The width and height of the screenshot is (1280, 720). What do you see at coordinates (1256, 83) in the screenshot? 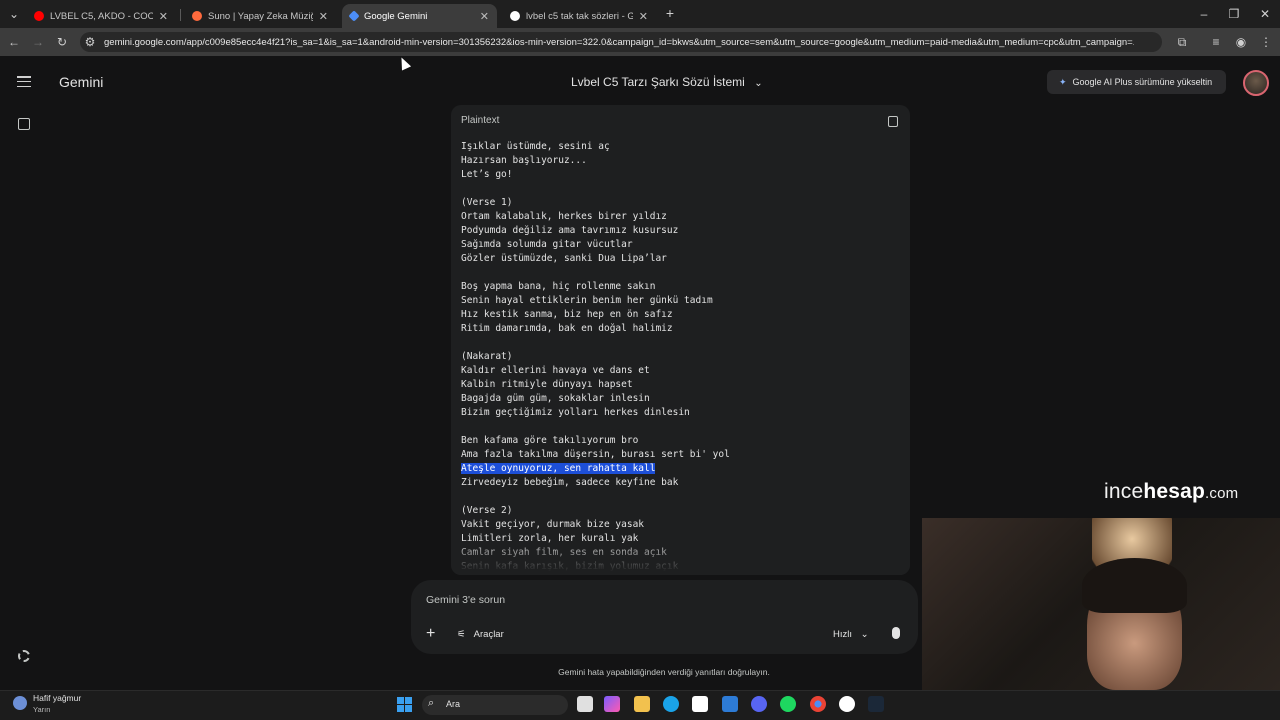
I see `user-avatar` at bounding box center [1256, 83].